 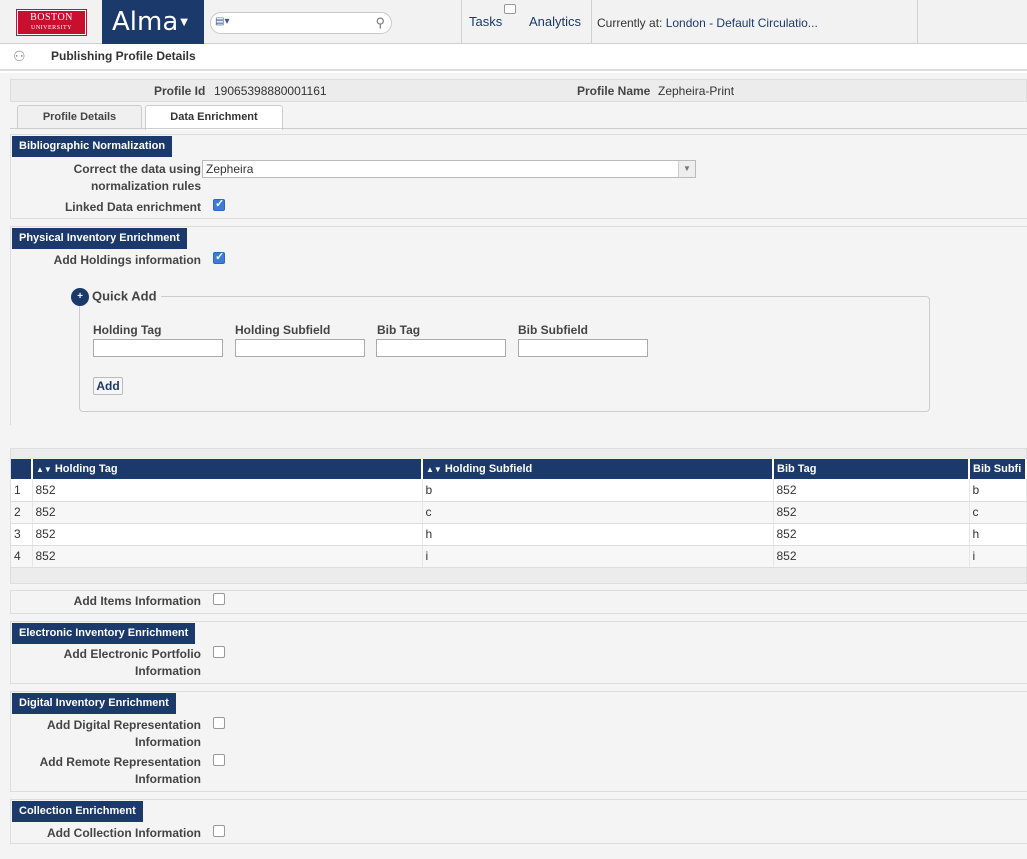 I want to click on quick-add-title: + Quick Add, so click(x=116, y=297).